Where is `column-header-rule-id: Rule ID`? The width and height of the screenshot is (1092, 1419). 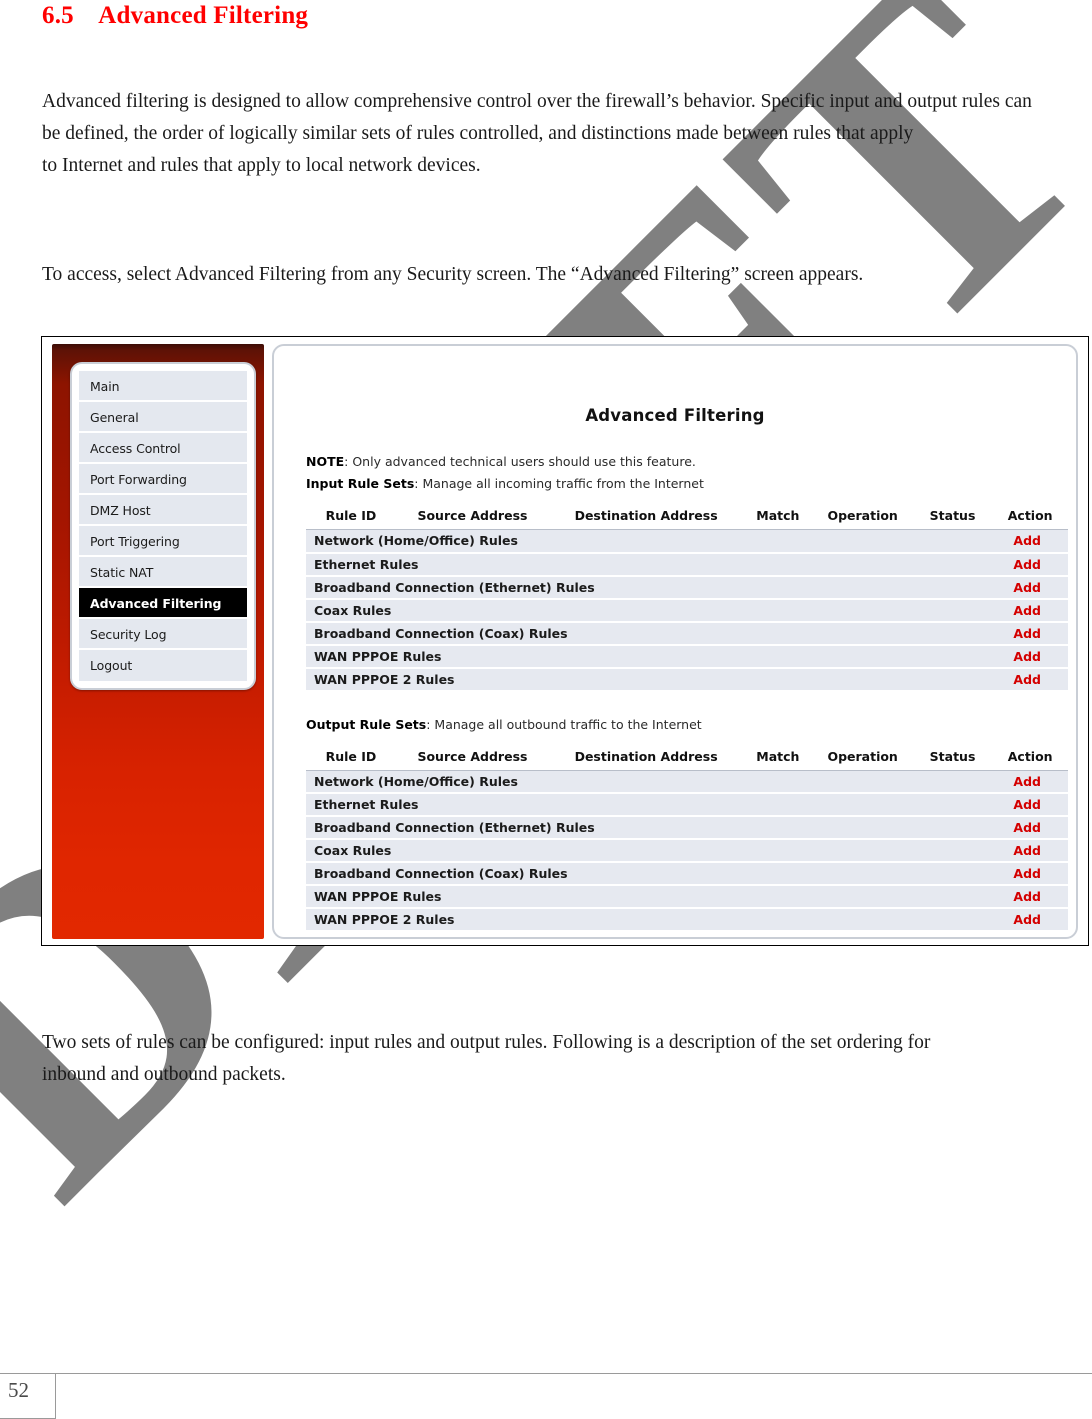 column-header-rule-id: Rule ID is located at coordinates (351, 757).